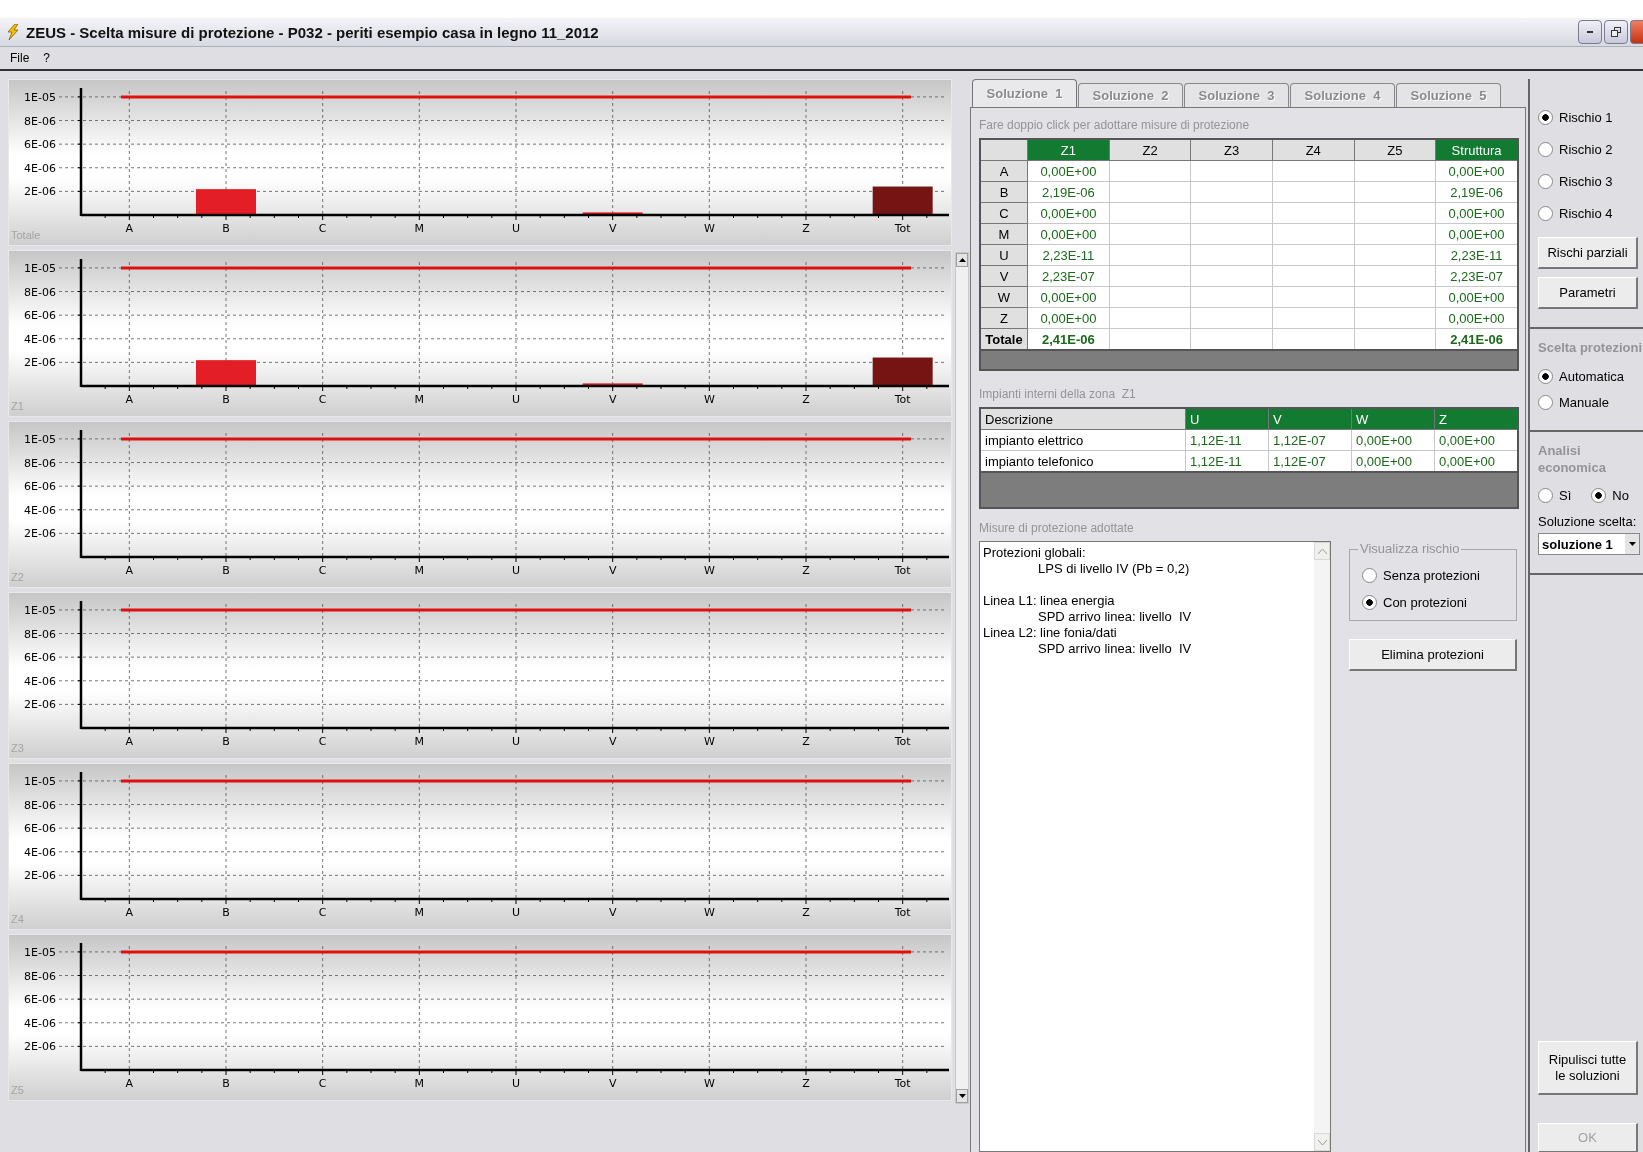 This screenshot has height=1152, width=1643. Describe the element at coordinates (1310, 440) in the screenshot. I see `table-cell: 1,12E-07` at that location.